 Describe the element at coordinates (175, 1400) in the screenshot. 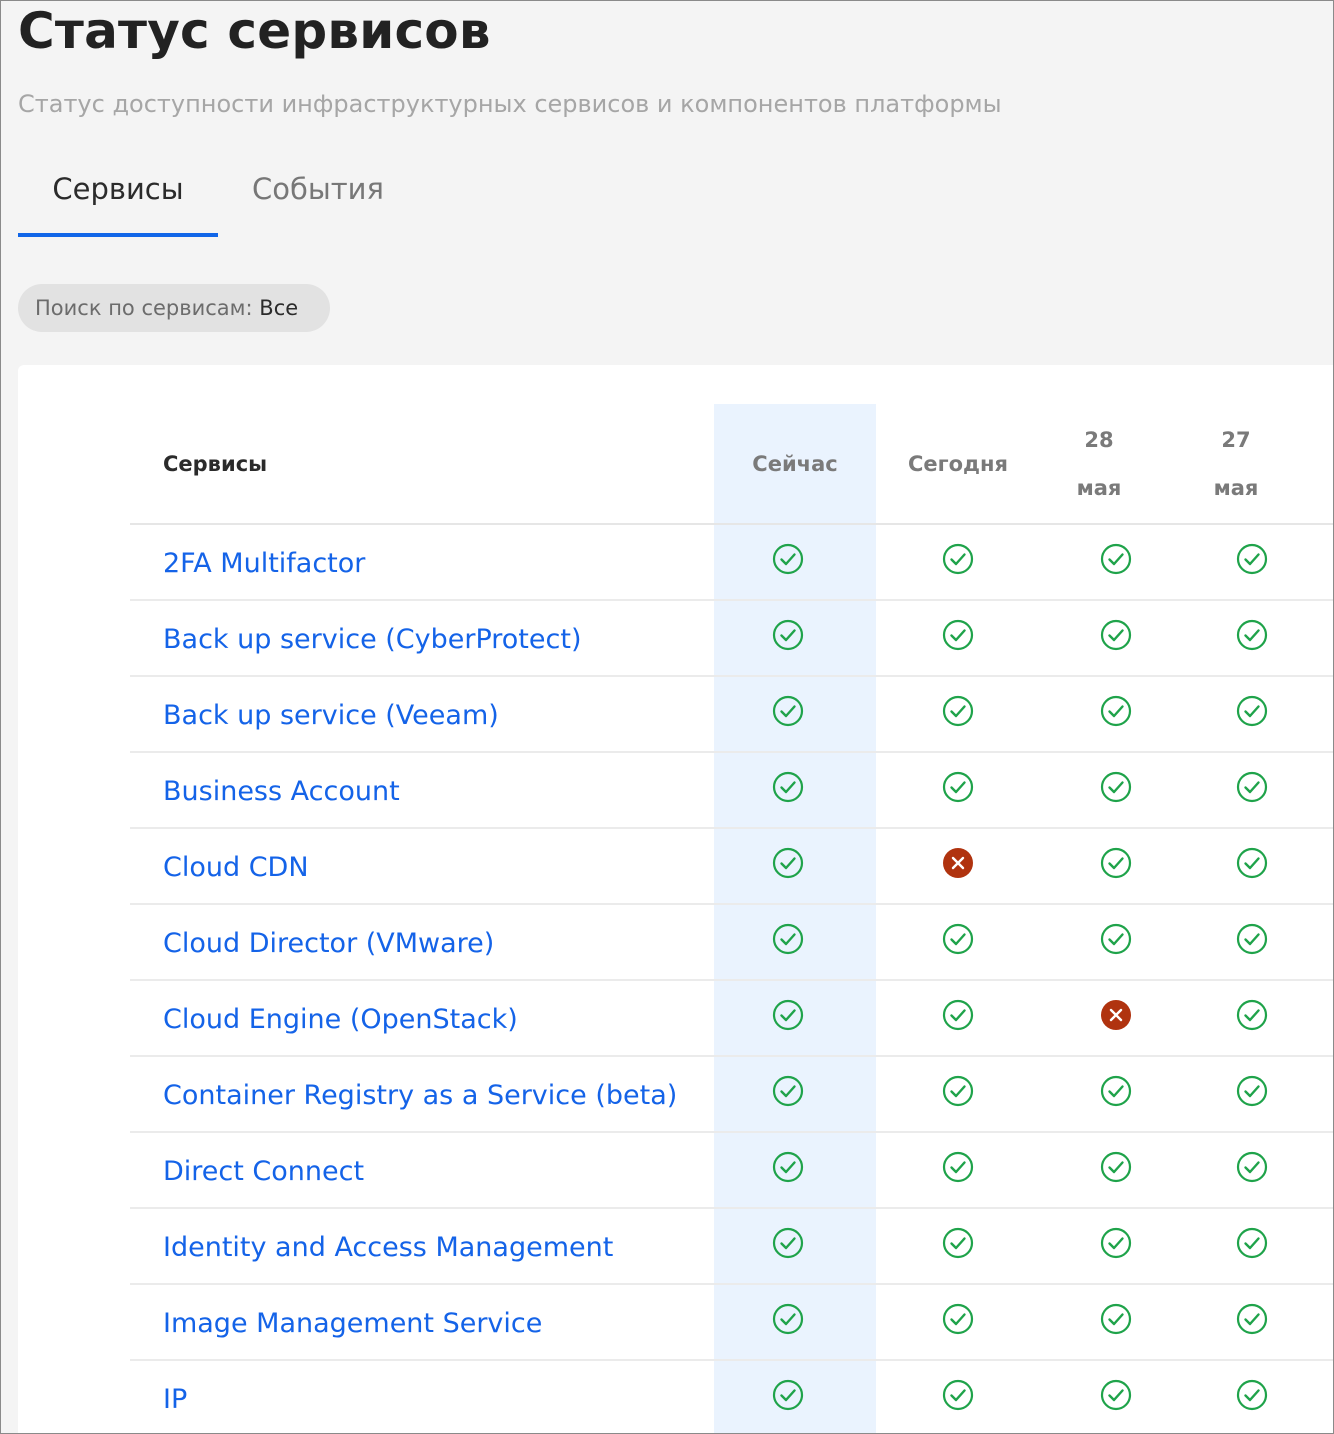

I see `service-link: IP` at that location.